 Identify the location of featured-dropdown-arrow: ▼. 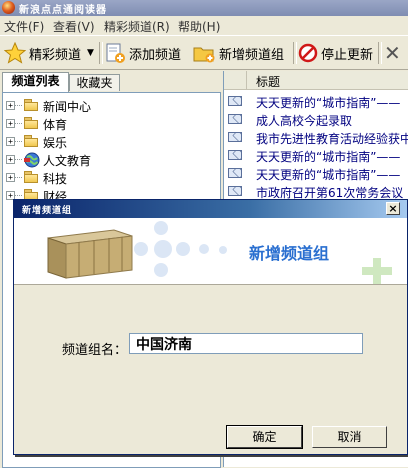
(90, 53).